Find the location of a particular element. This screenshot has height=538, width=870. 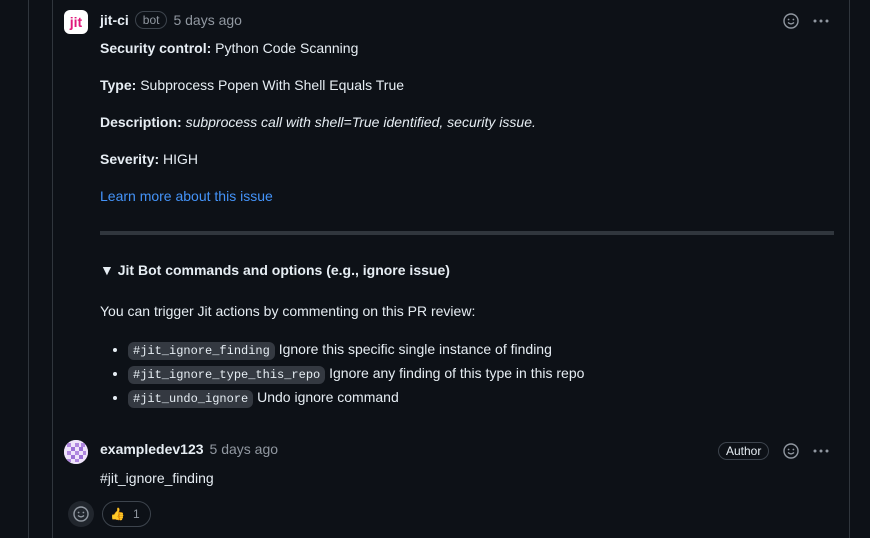

comment-author: exampledev123 is located at coordinates (152, 449).